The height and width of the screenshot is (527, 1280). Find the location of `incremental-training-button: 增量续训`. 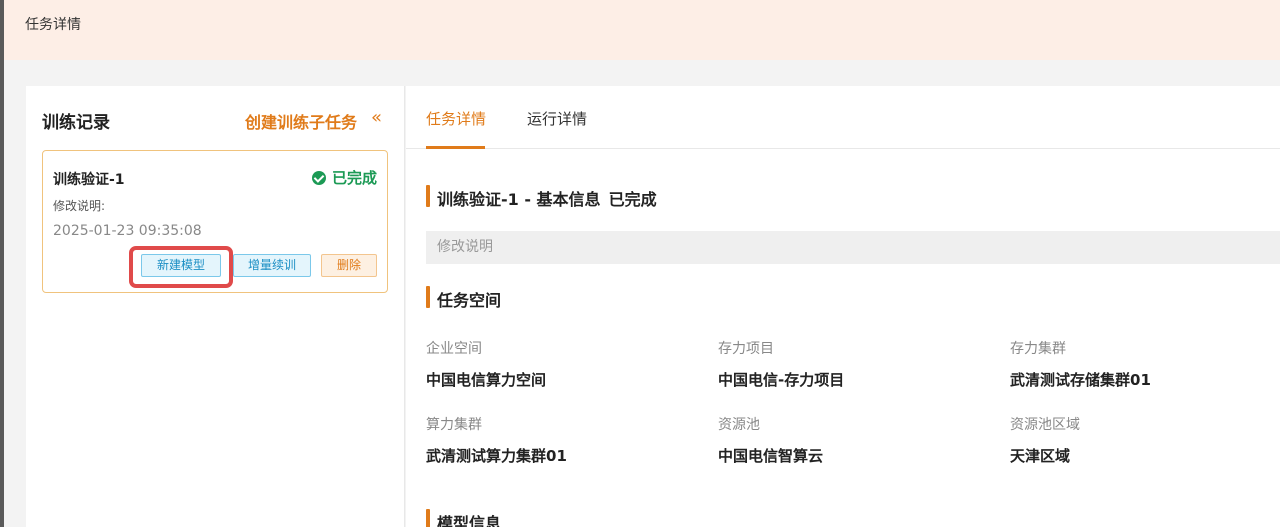

incremental-training-button: 增量续训 is located at coordinates (272, 265).